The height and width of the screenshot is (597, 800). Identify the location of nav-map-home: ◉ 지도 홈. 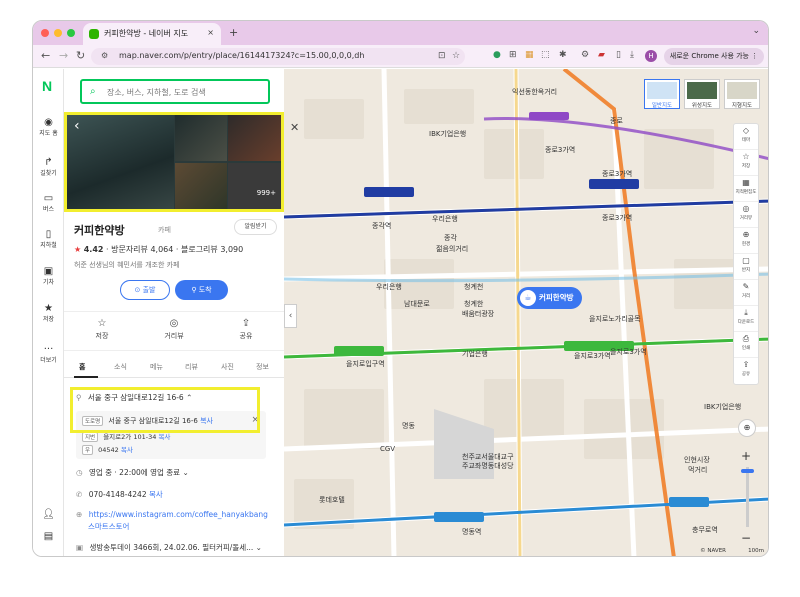
(48, 127).